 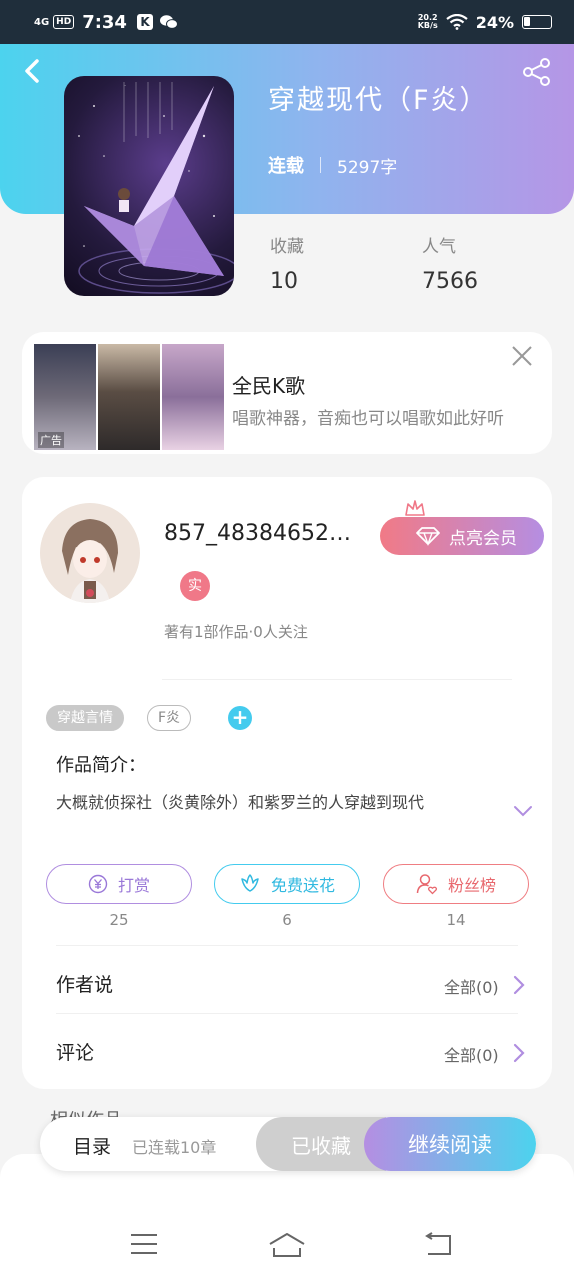 I want to click on serial-status: 连载, so click(x=286, y=166).